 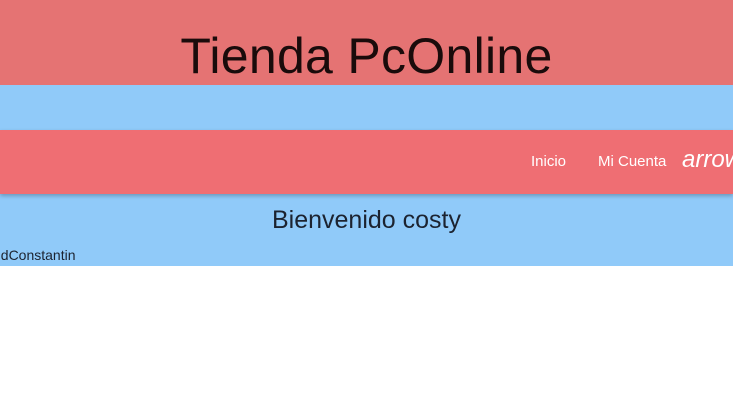 I want to click on header-band, so click(x=366, y=107).